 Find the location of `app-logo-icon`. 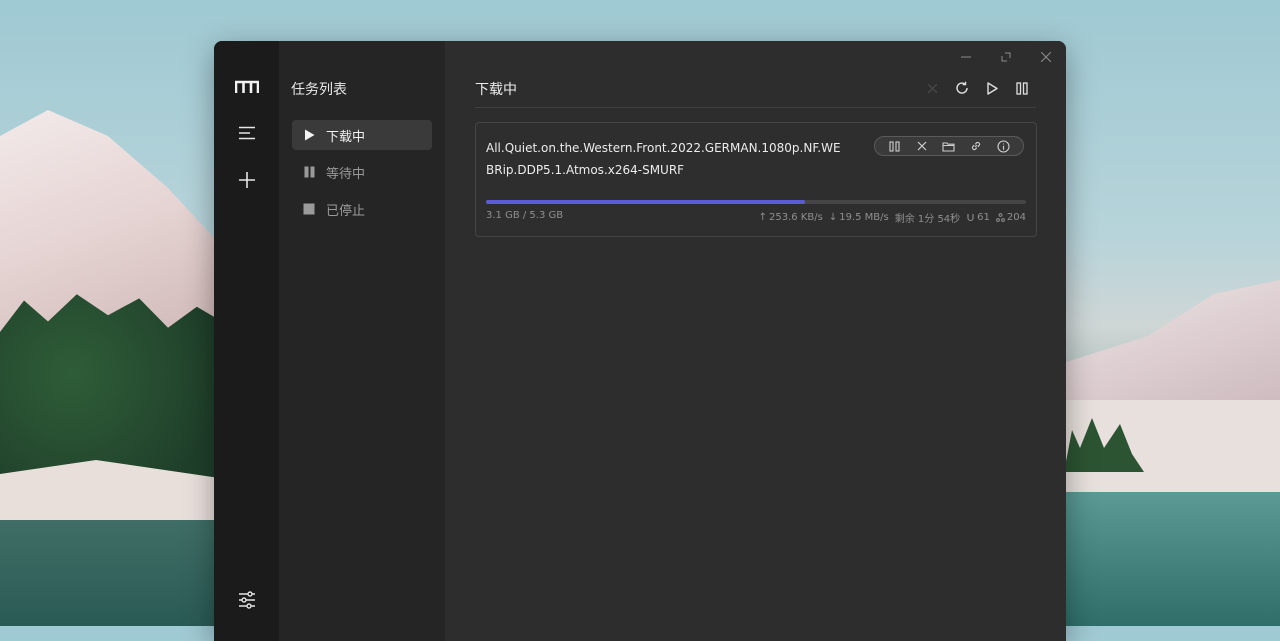

app-logo-icon is located at coordinates (247, 87).